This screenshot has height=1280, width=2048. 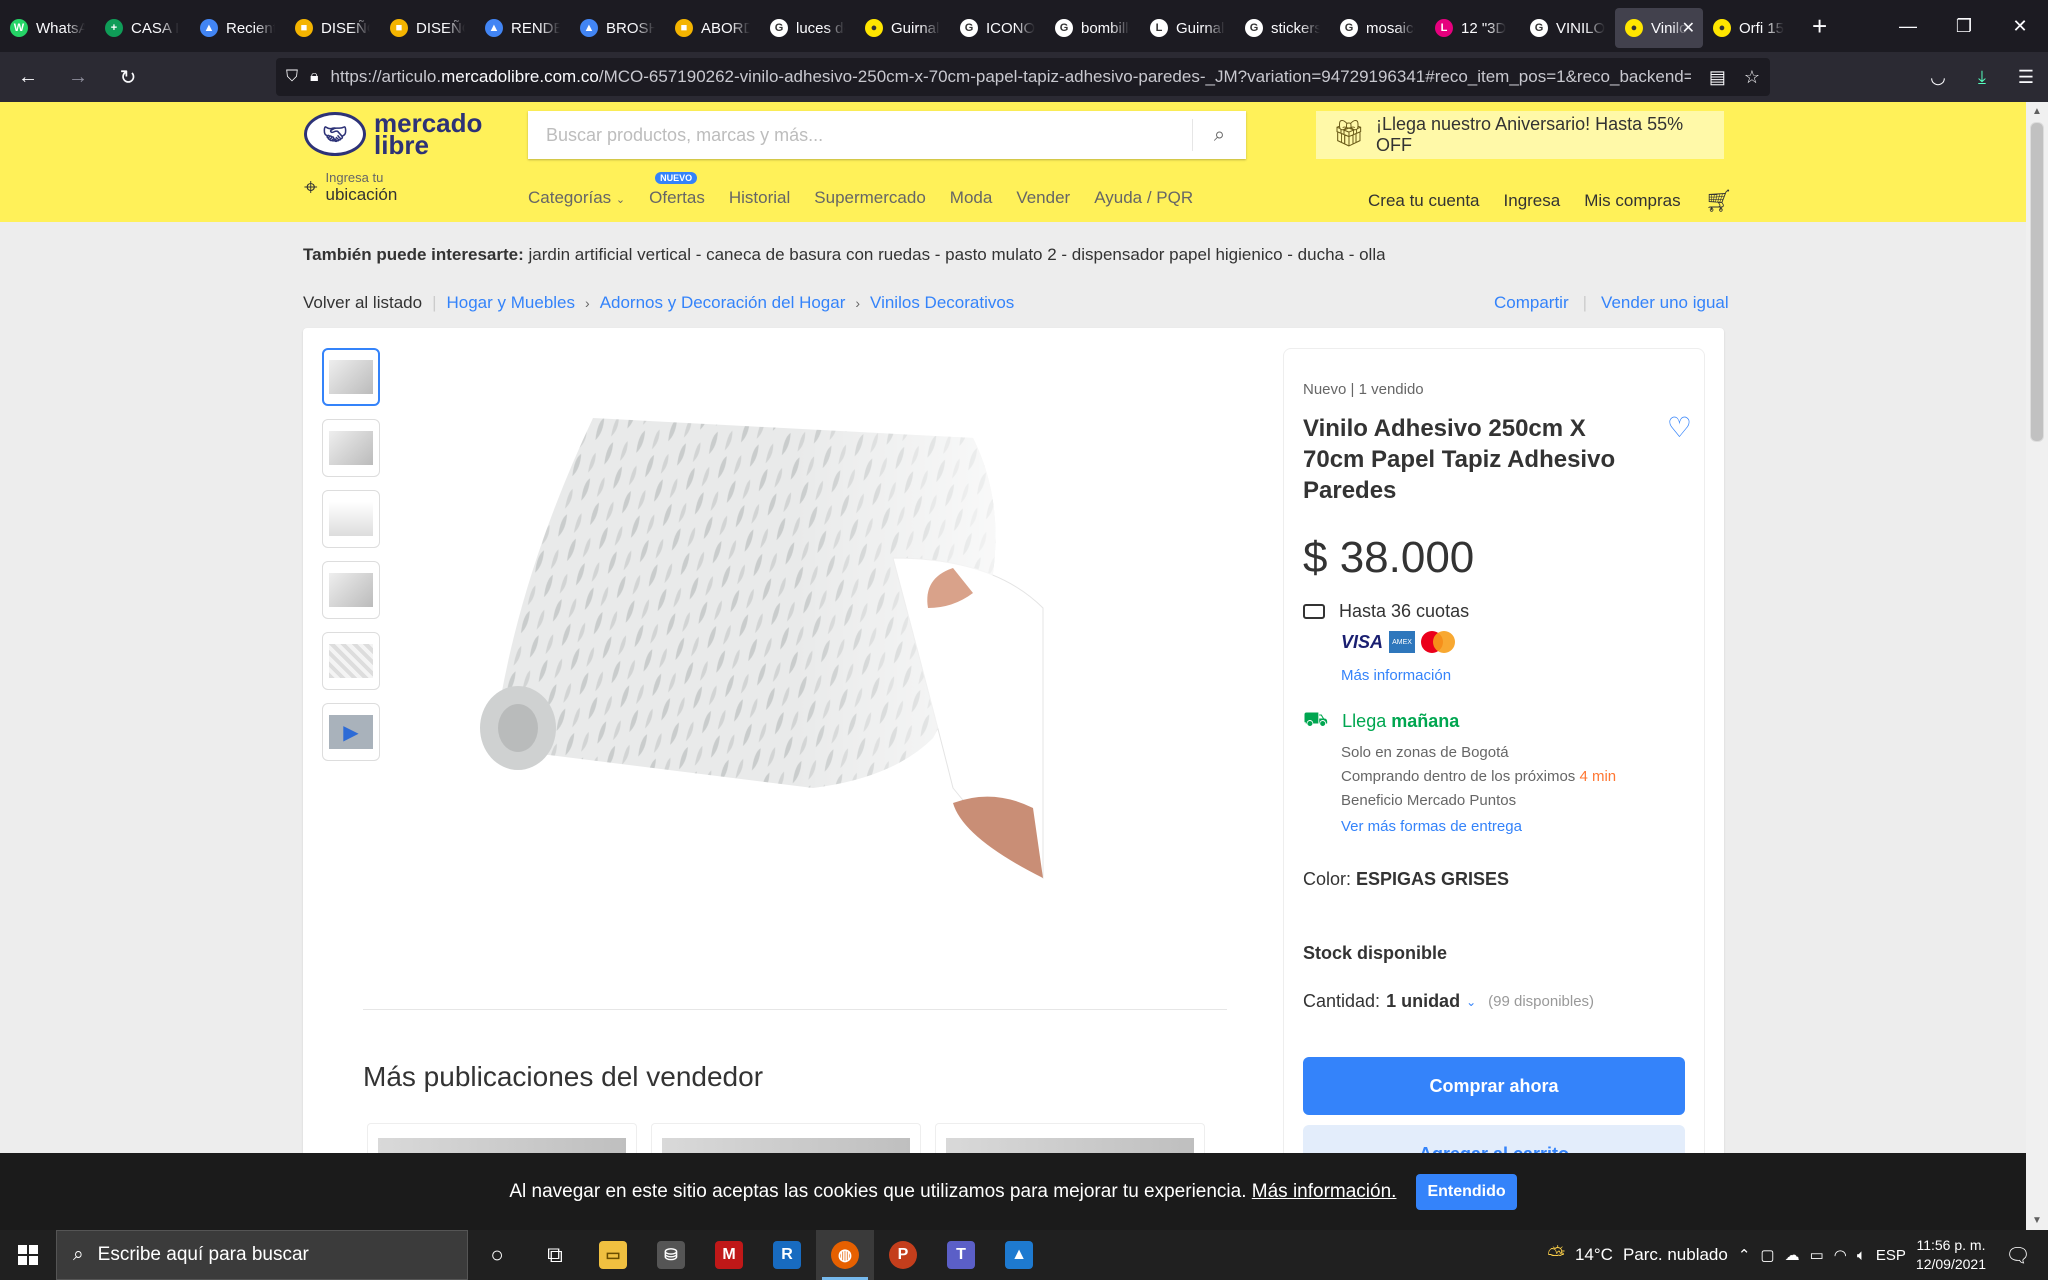 What do you see at coordinates (1744, 1255) in the screenshot?
I see `chevron-up-icon: ⌃` at bounding box center [1744, 1255].